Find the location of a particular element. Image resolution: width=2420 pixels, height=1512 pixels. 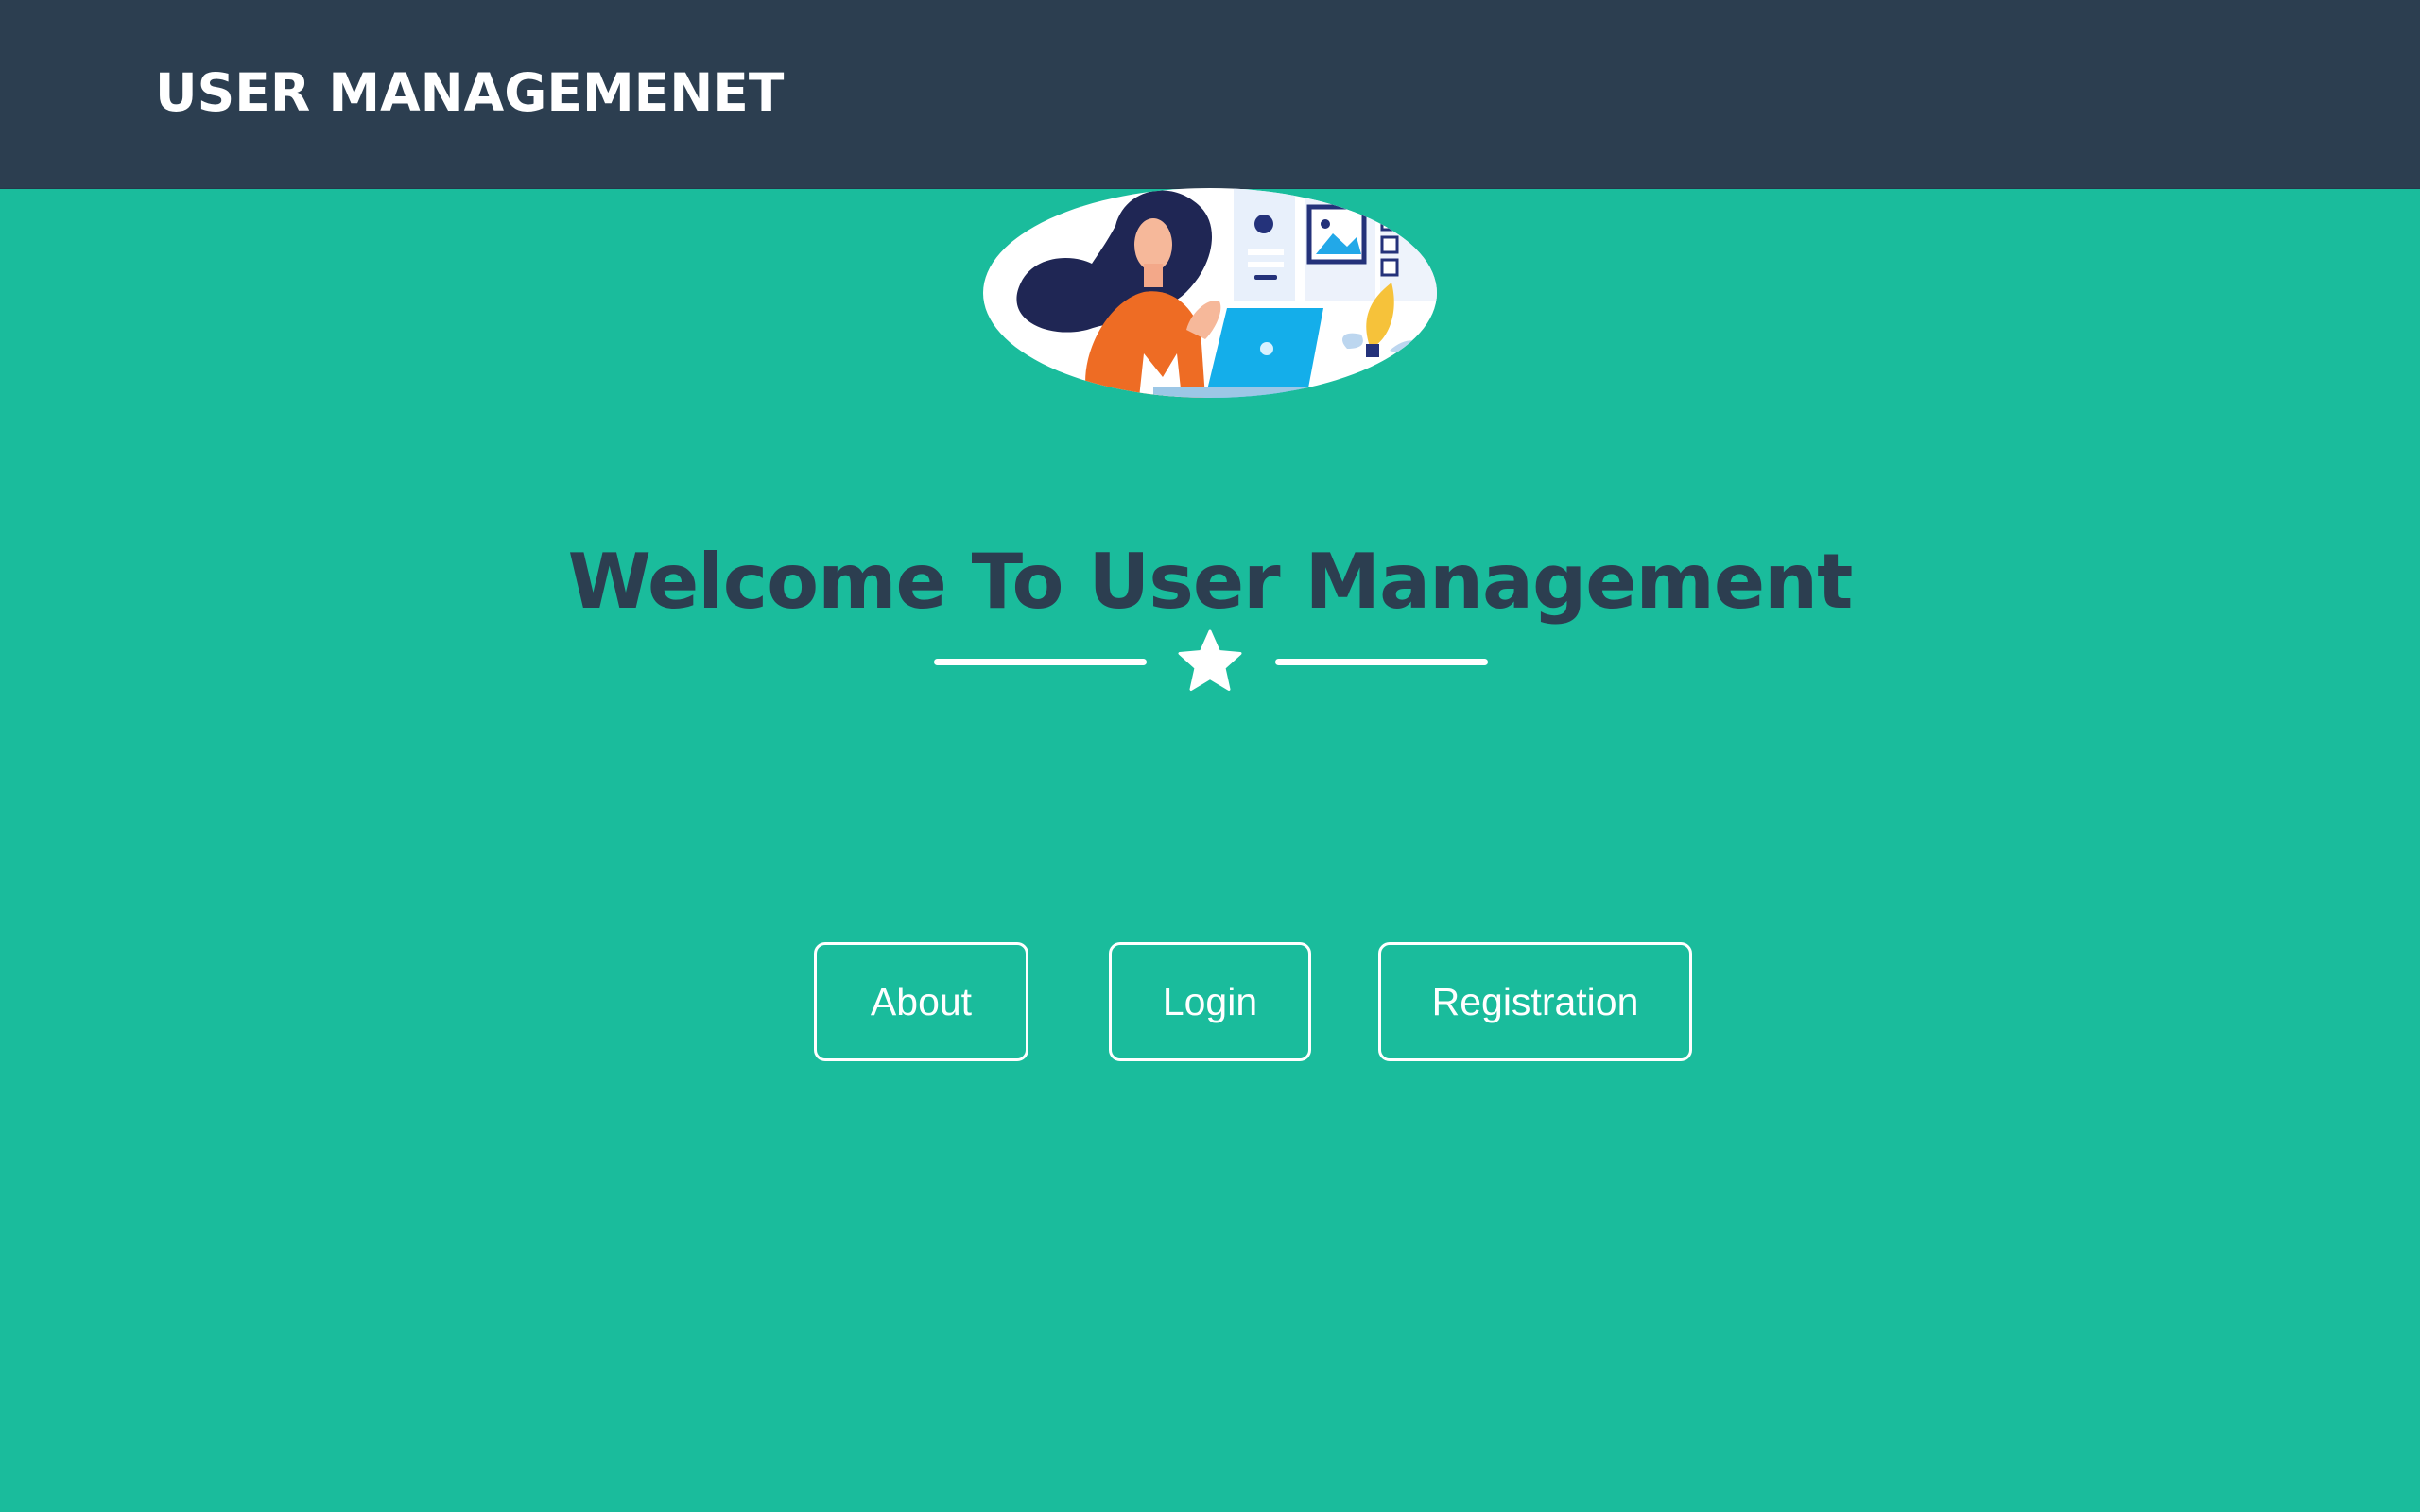

star-icon is located at coordinates (1210, 660).